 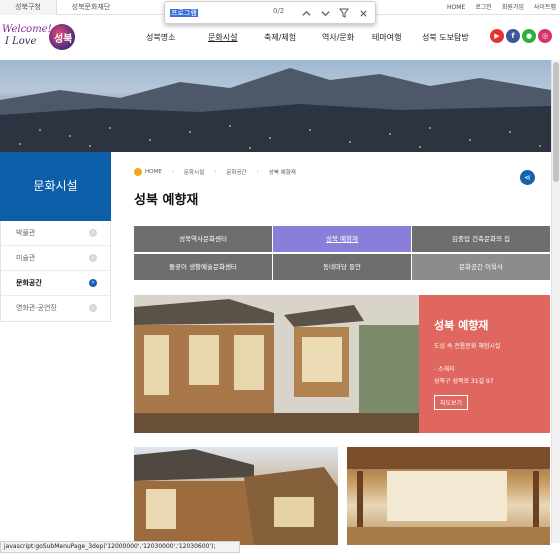 What do you see at coordinates (445, 37) in the screenshot?
I see `nav-item-walking-tour: 성북 도보탐방` at bounding box center [445, 37].